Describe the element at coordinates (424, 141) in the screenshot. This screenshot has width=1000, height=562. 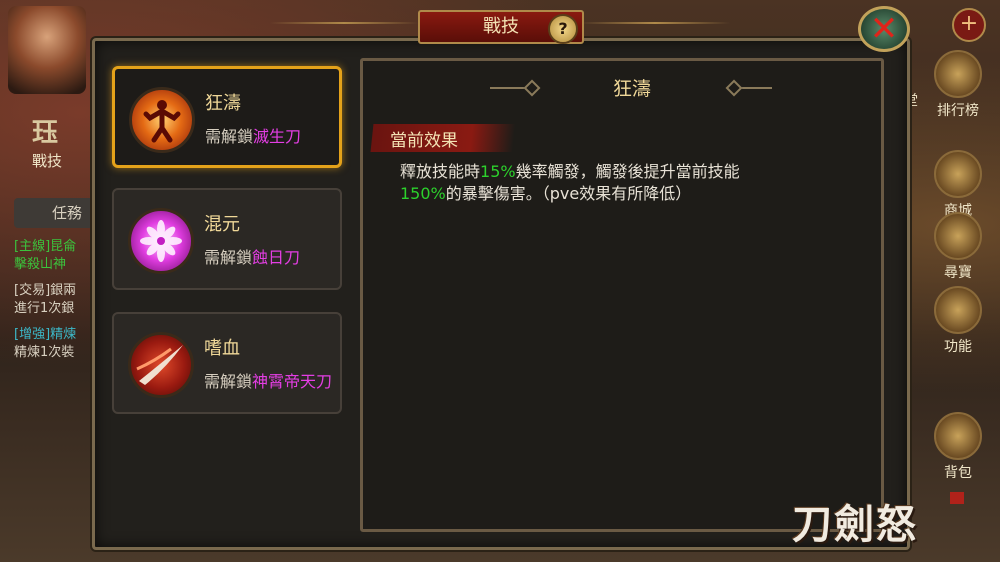
I see `section-label: 當前效果` at that location.